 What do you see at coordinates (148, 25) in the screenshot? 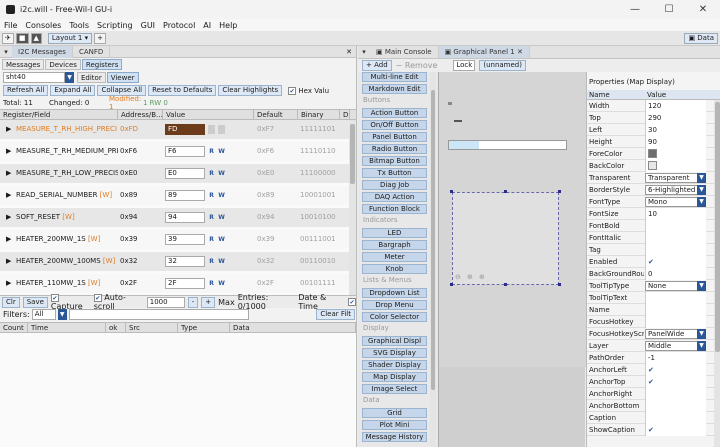
I see `menu-gui: GUI` at bounding box center [148, 25].